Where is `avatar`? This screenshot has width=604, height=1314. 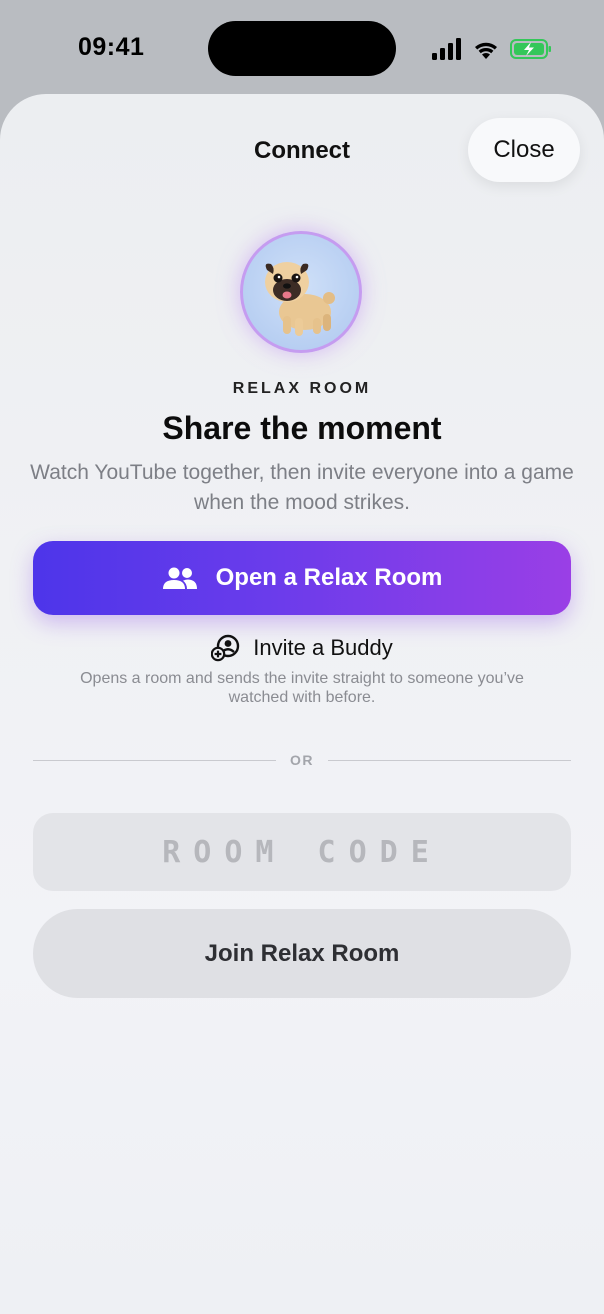
avatar is located at coordinates (301, 292).